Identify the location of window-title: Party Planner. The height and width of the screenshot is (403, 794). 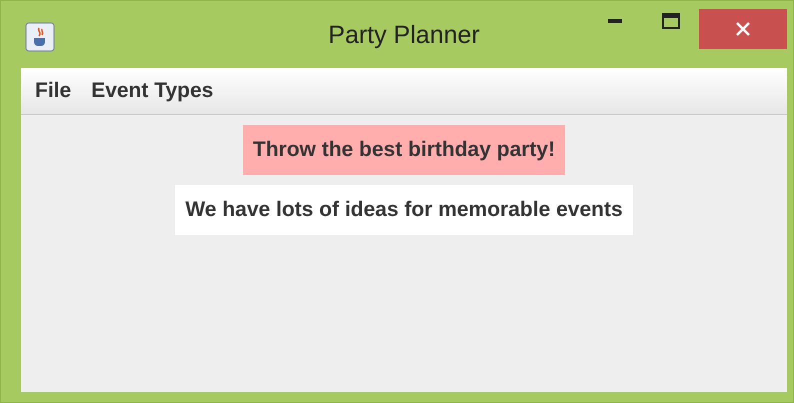
(404, 35).